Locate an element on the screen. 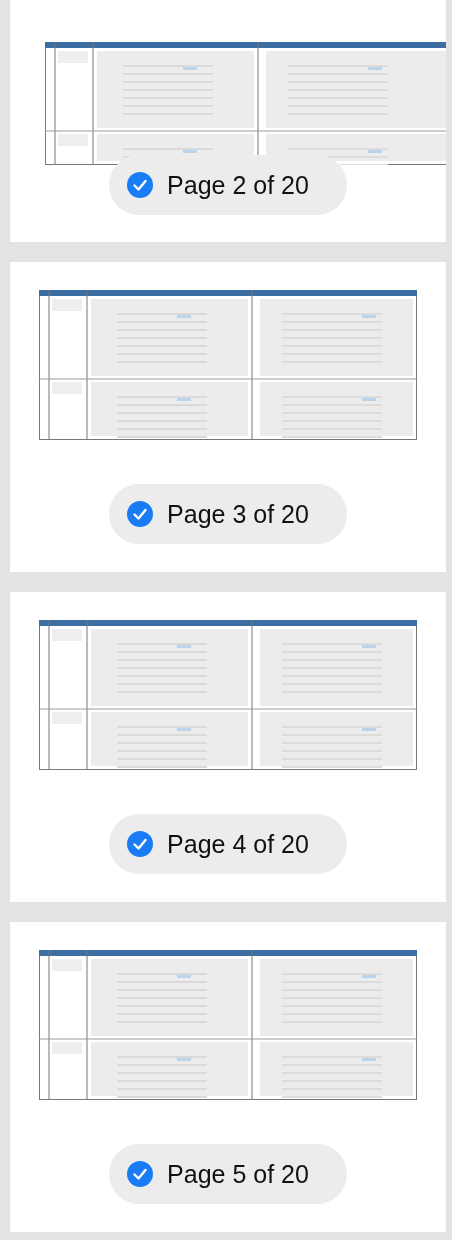 The height and width of the screenshot is (1240, 452). page-number-text: Page 4 of 20 is located at coordinates (238, 844).